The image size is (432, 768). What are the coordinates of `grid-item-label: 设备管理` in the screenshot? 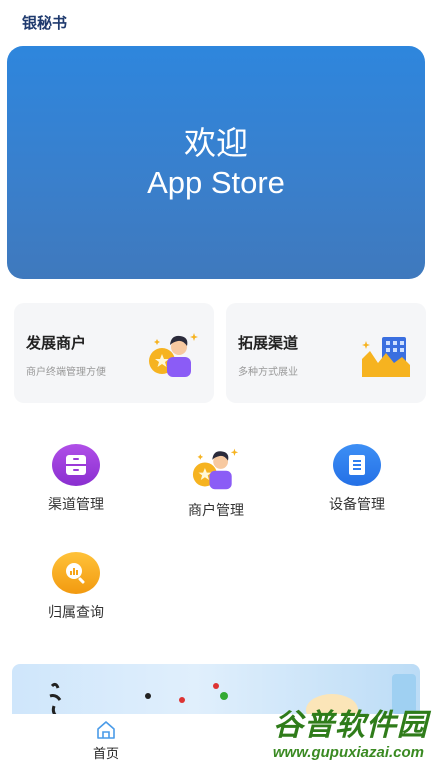 It's located at (357, 505).